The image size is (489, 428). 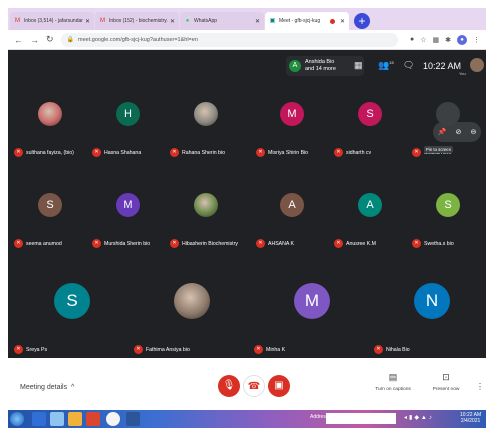 What do you see at coordinates (419, 417) in the screenshot?
I see `system-tray-icons: ◂▮◆▲♪` at bounding box center [419, 417].